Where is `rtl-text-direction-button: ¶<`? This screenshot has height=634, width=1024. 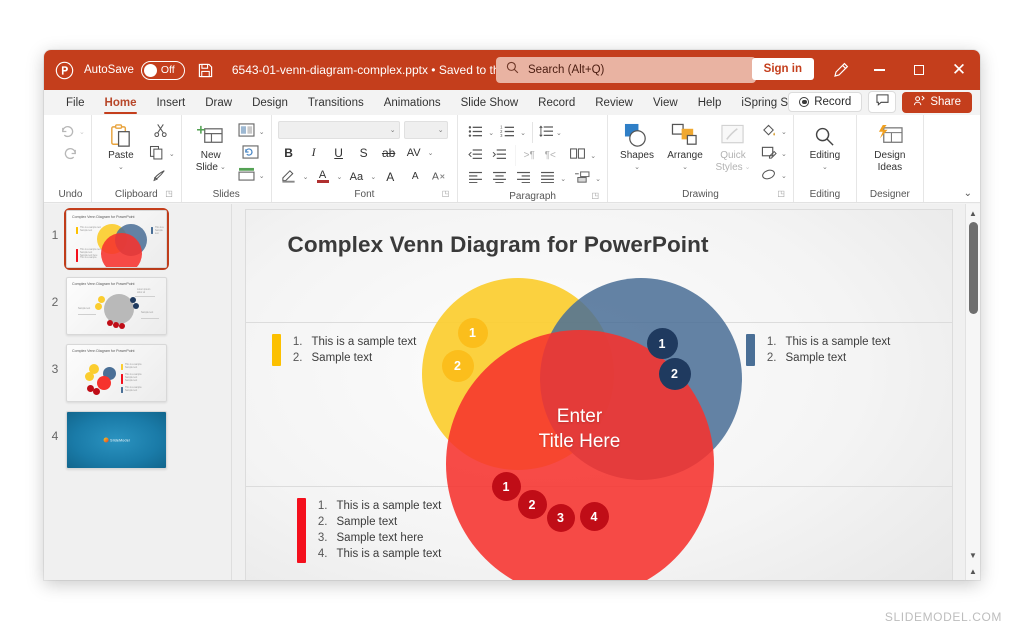
rtl-text-direction-button: ¶< is located at coordinates (550, 155).